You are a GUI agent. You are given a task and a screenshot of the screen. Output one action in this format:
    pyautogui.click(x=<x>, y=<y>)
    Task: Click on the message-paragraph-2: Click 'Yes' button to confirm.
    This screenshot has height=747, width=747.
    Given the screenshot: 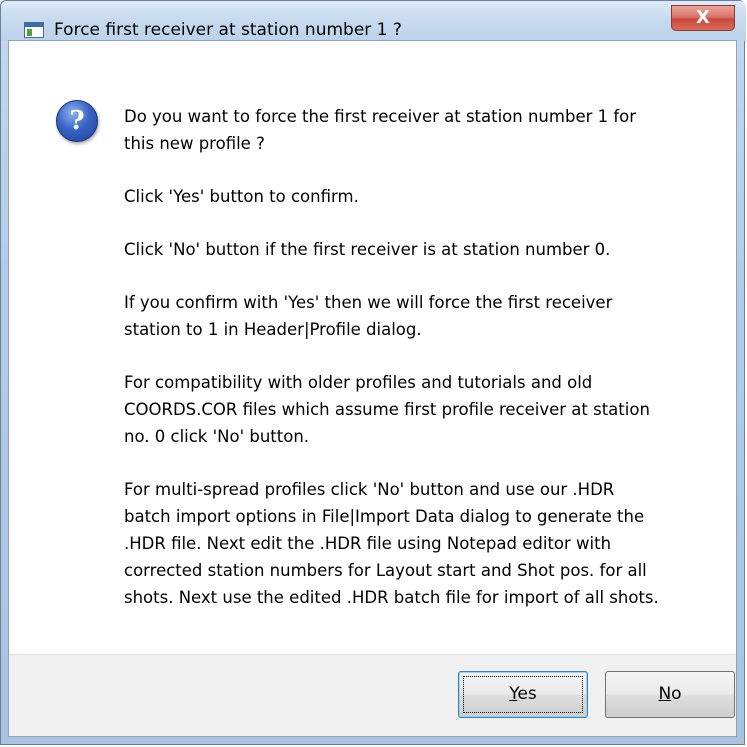 What is the action you would take?
    pyautogui.click(x=414, y=196)
    